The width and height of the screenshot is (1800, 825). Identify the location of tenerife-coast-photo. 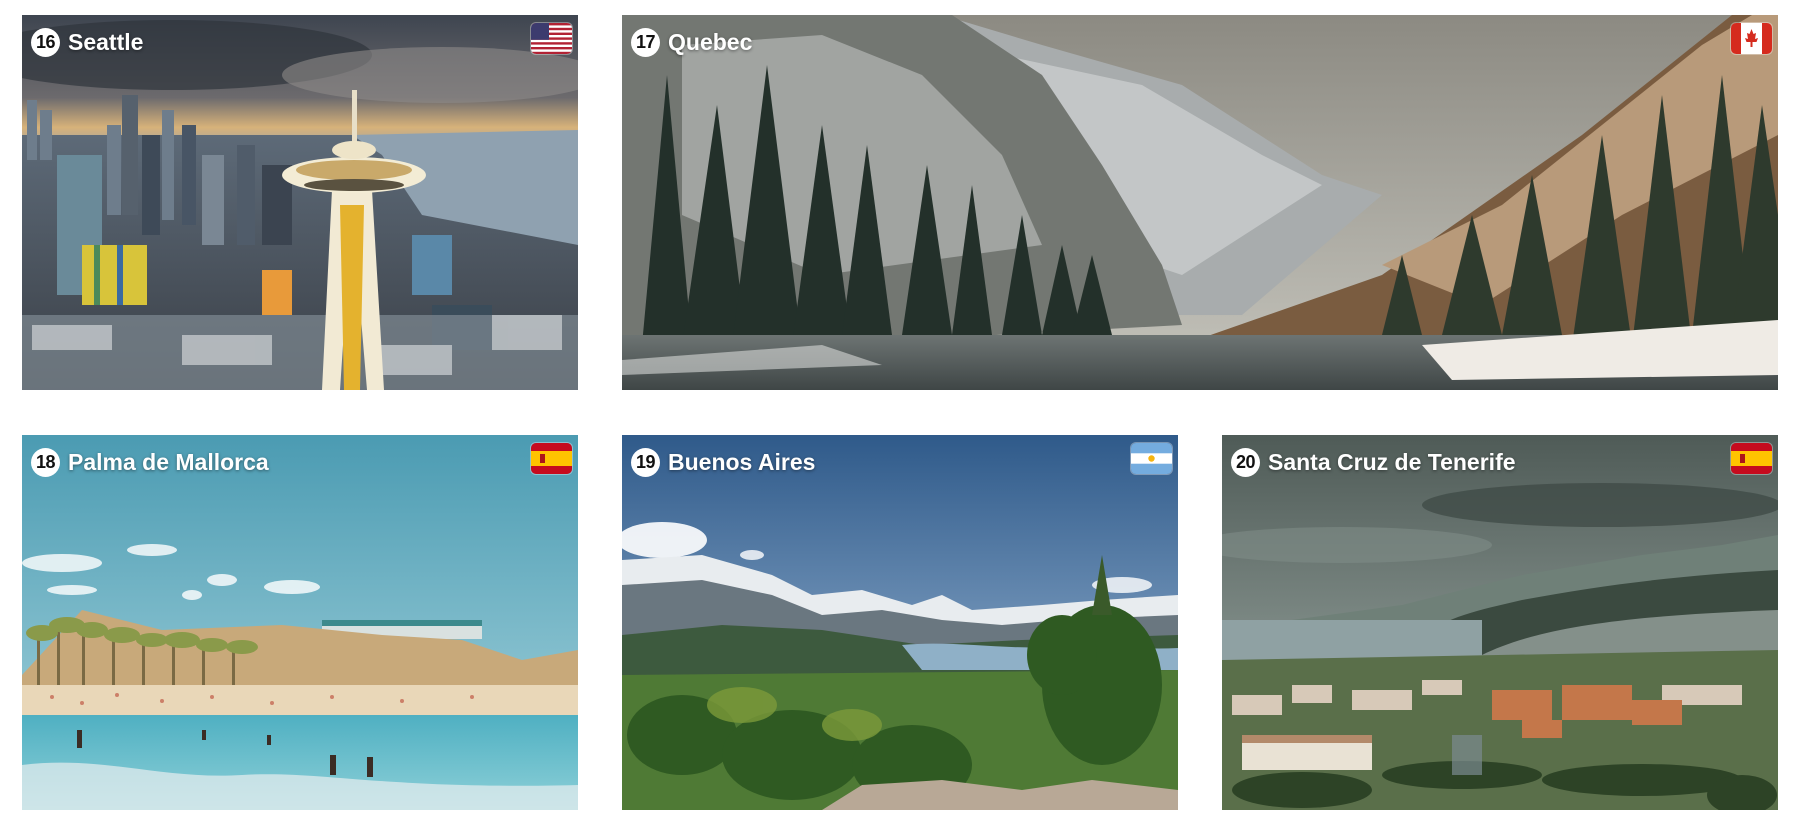
(1500, 622).